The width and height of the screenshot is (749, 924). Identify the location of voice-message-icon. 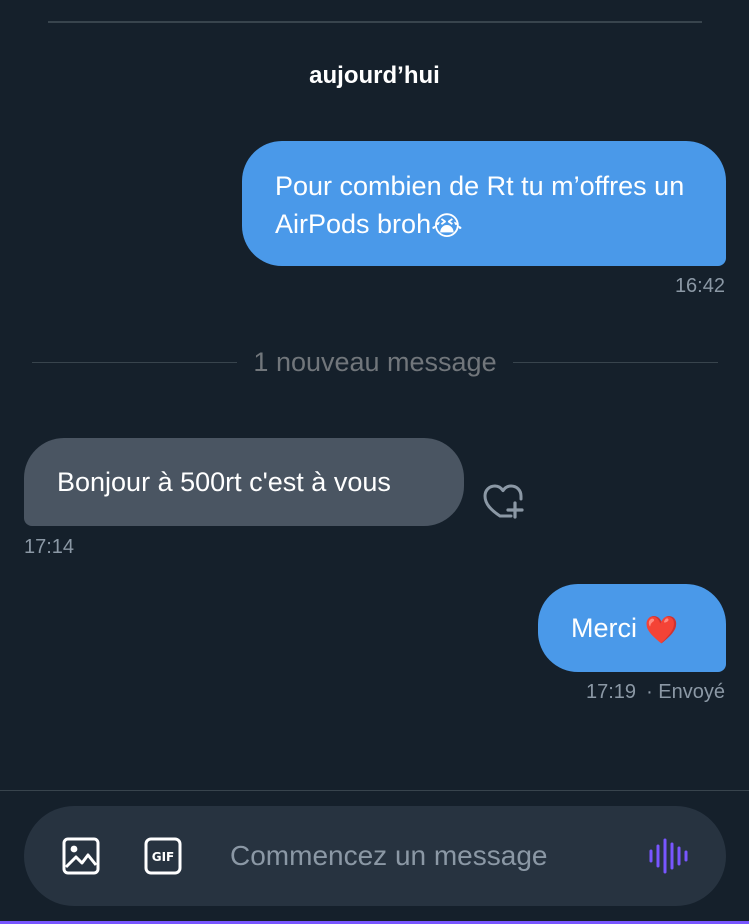
(669, 856).